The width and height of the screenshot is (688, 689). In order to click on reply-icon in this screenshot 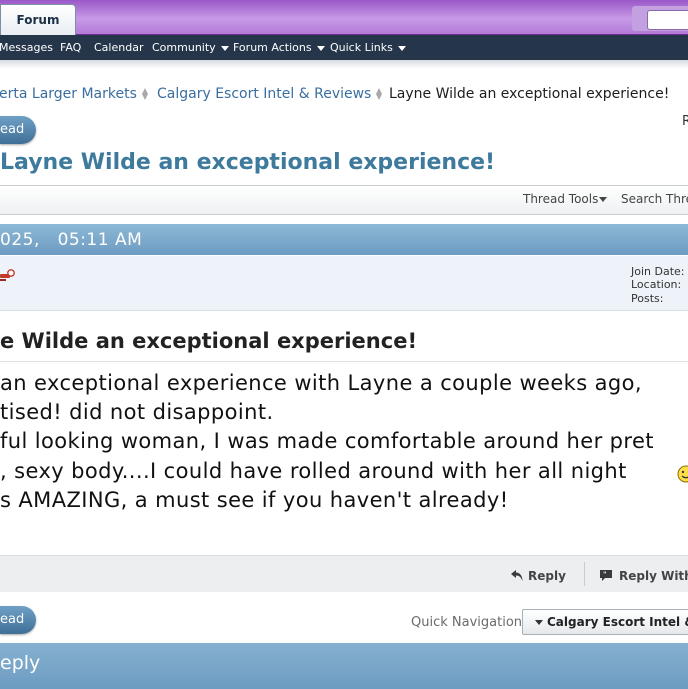, I will do `click(517, 575)`.